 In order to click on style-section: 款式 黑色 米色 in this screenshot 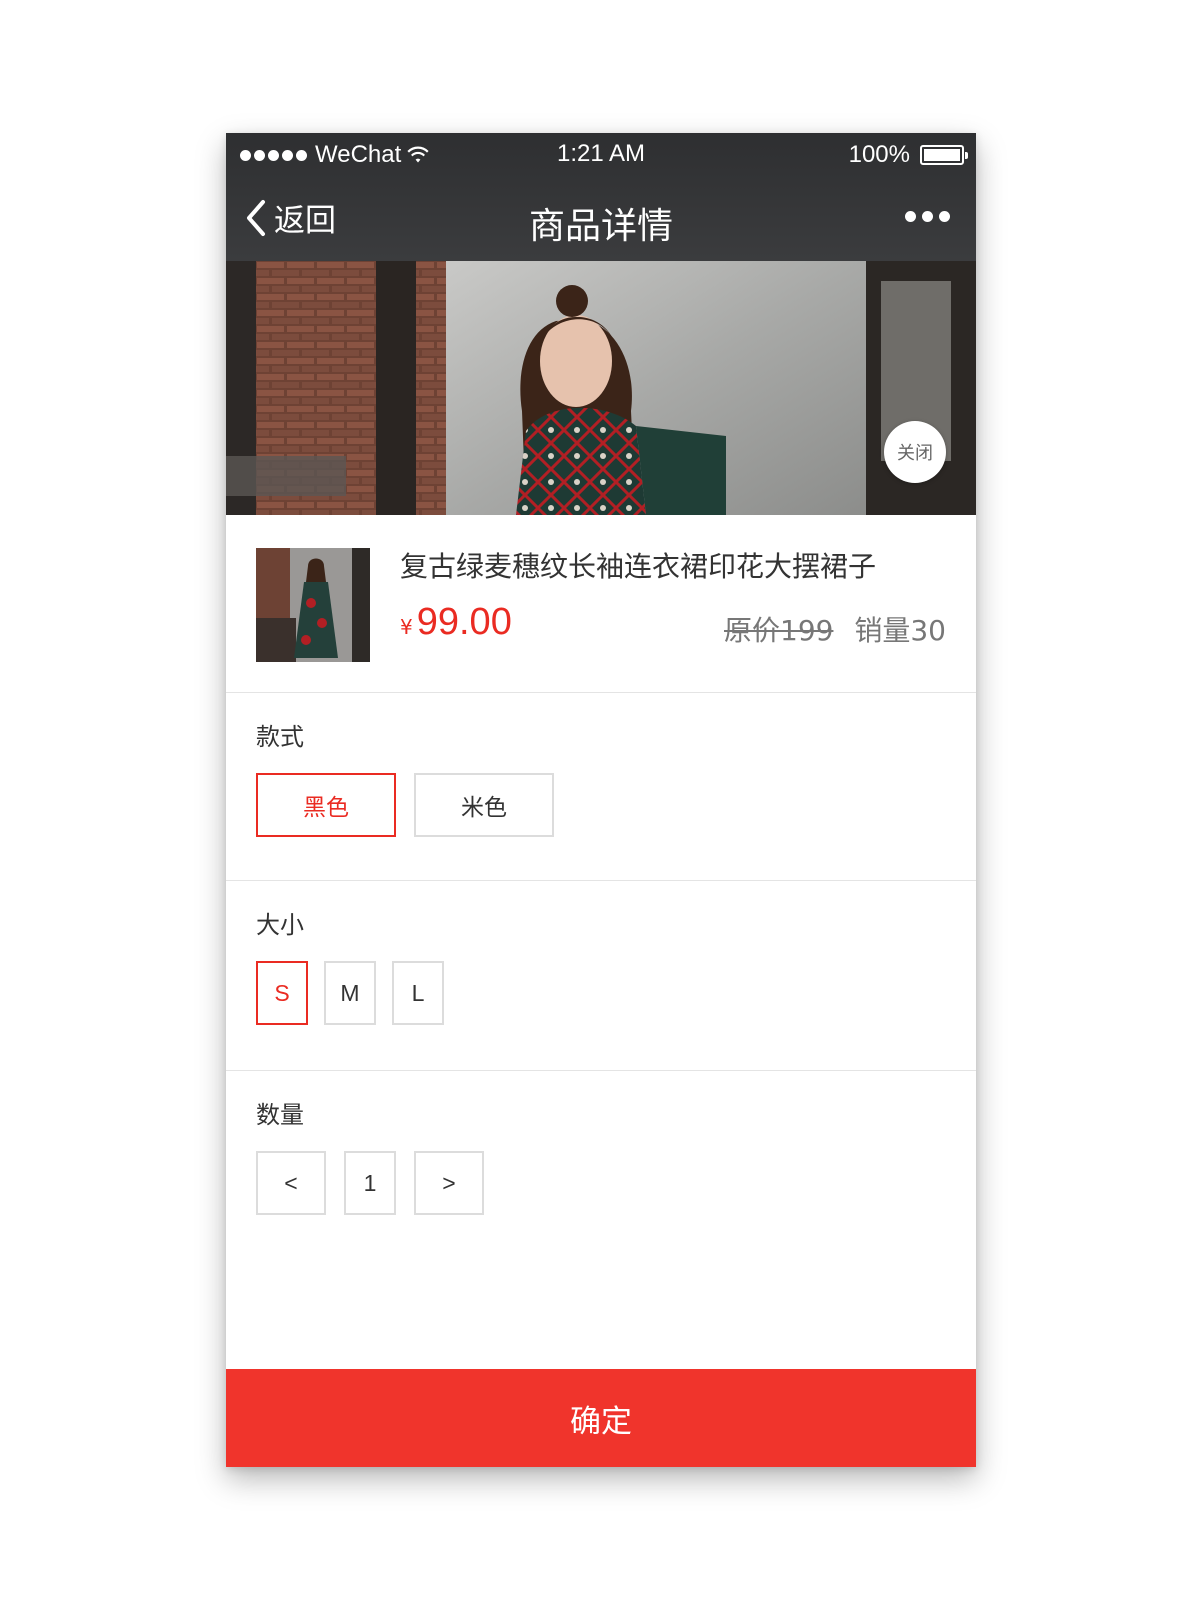, I will do `click(601, 787)`.